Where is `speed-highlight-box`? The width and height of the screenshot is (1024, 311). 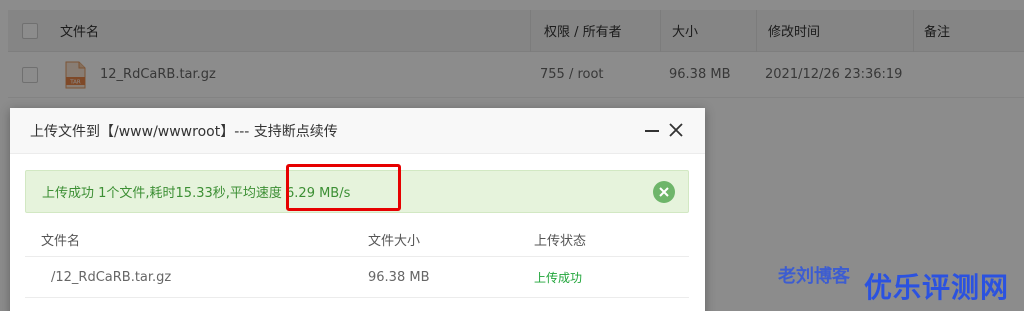 speed-highlight-box is located at coordinates (343, 187).